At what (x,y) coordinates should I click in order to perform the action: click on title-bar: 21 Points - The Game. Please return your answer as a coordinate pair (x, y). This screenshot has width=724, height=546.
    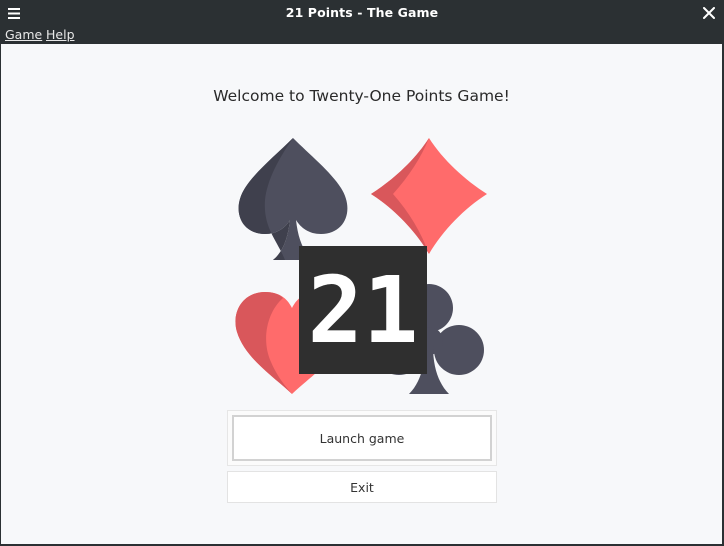
    Looking at the image, I should click on (362, 13).